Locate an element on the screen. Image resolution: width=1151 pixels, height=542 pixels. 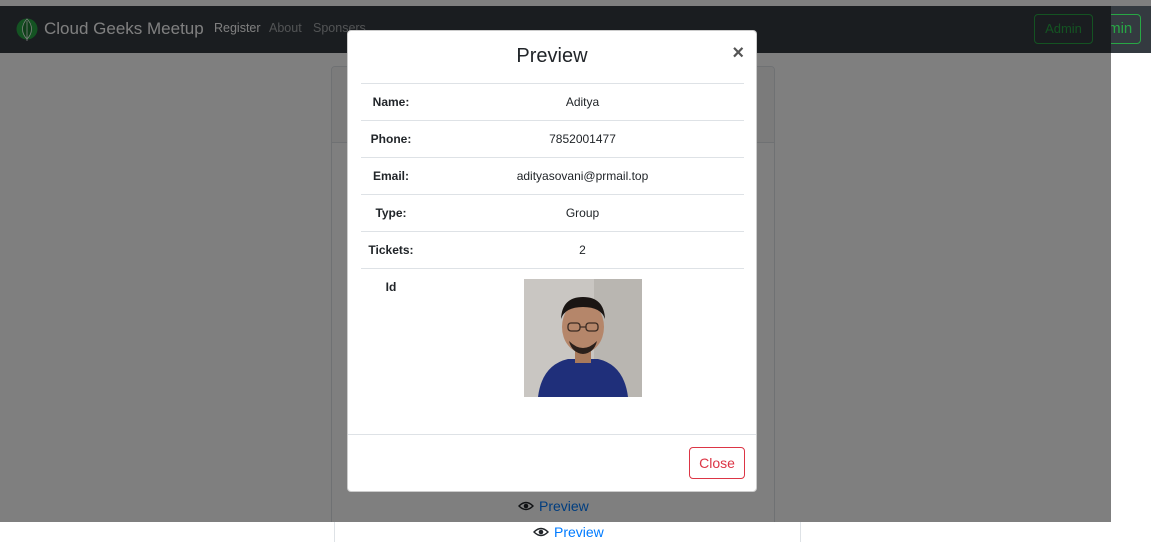
row-label: Id is located at coordinates (391, 356).